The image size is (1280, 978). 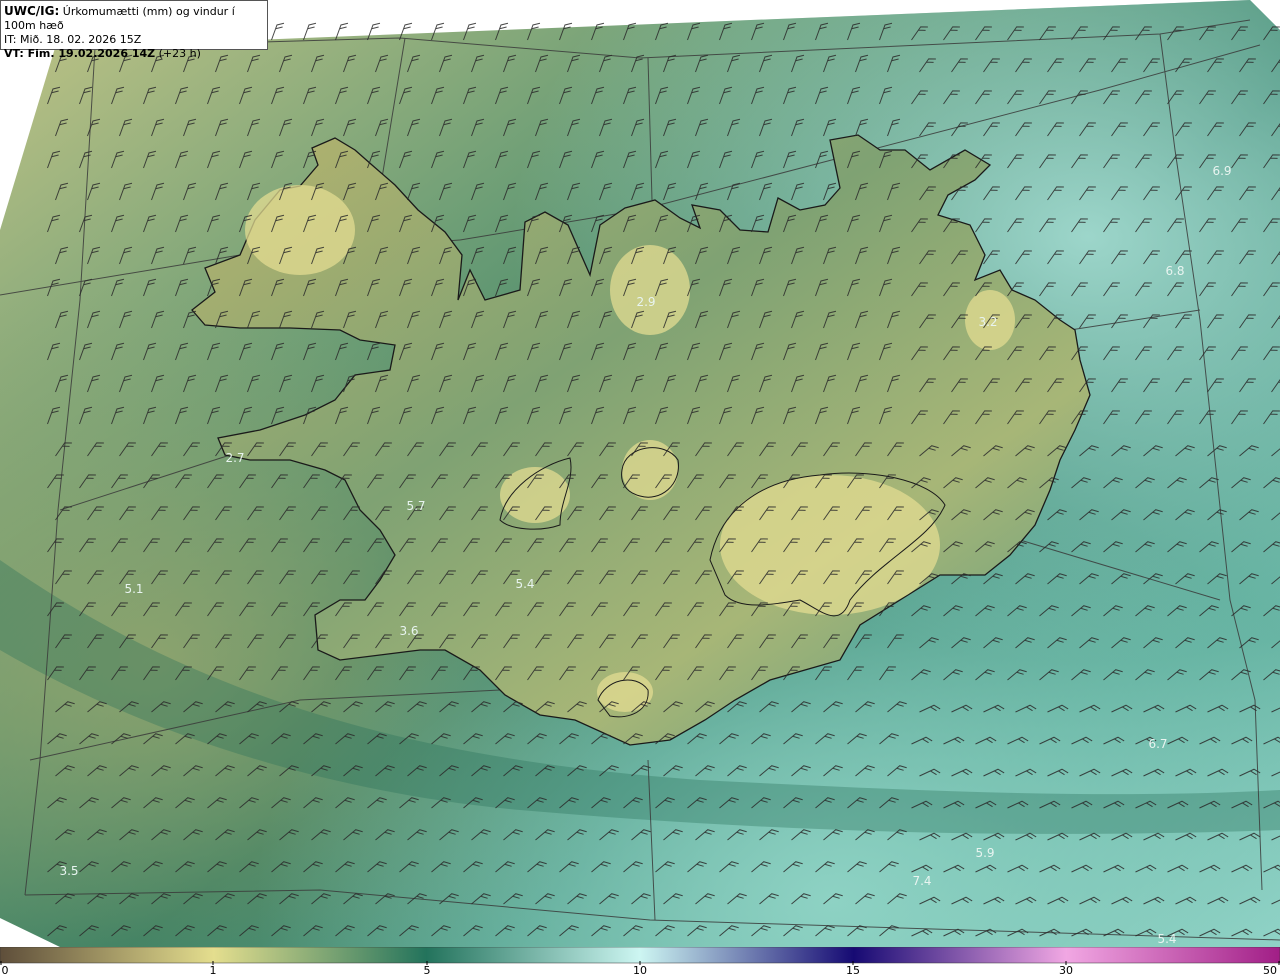 What do you see at coordinates (73, 39) in the screenshot?
I see `init-time: IT: Mið. 18. 02. 2026 15Z` at bounding box center [73, 39].